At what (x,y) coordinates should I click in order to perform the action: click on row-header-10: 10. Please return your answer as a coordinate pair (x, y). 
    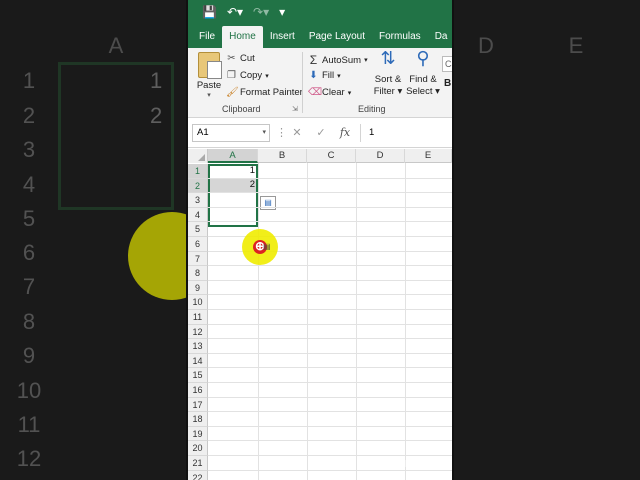
    Looking at the image, I should click on (198, 302).